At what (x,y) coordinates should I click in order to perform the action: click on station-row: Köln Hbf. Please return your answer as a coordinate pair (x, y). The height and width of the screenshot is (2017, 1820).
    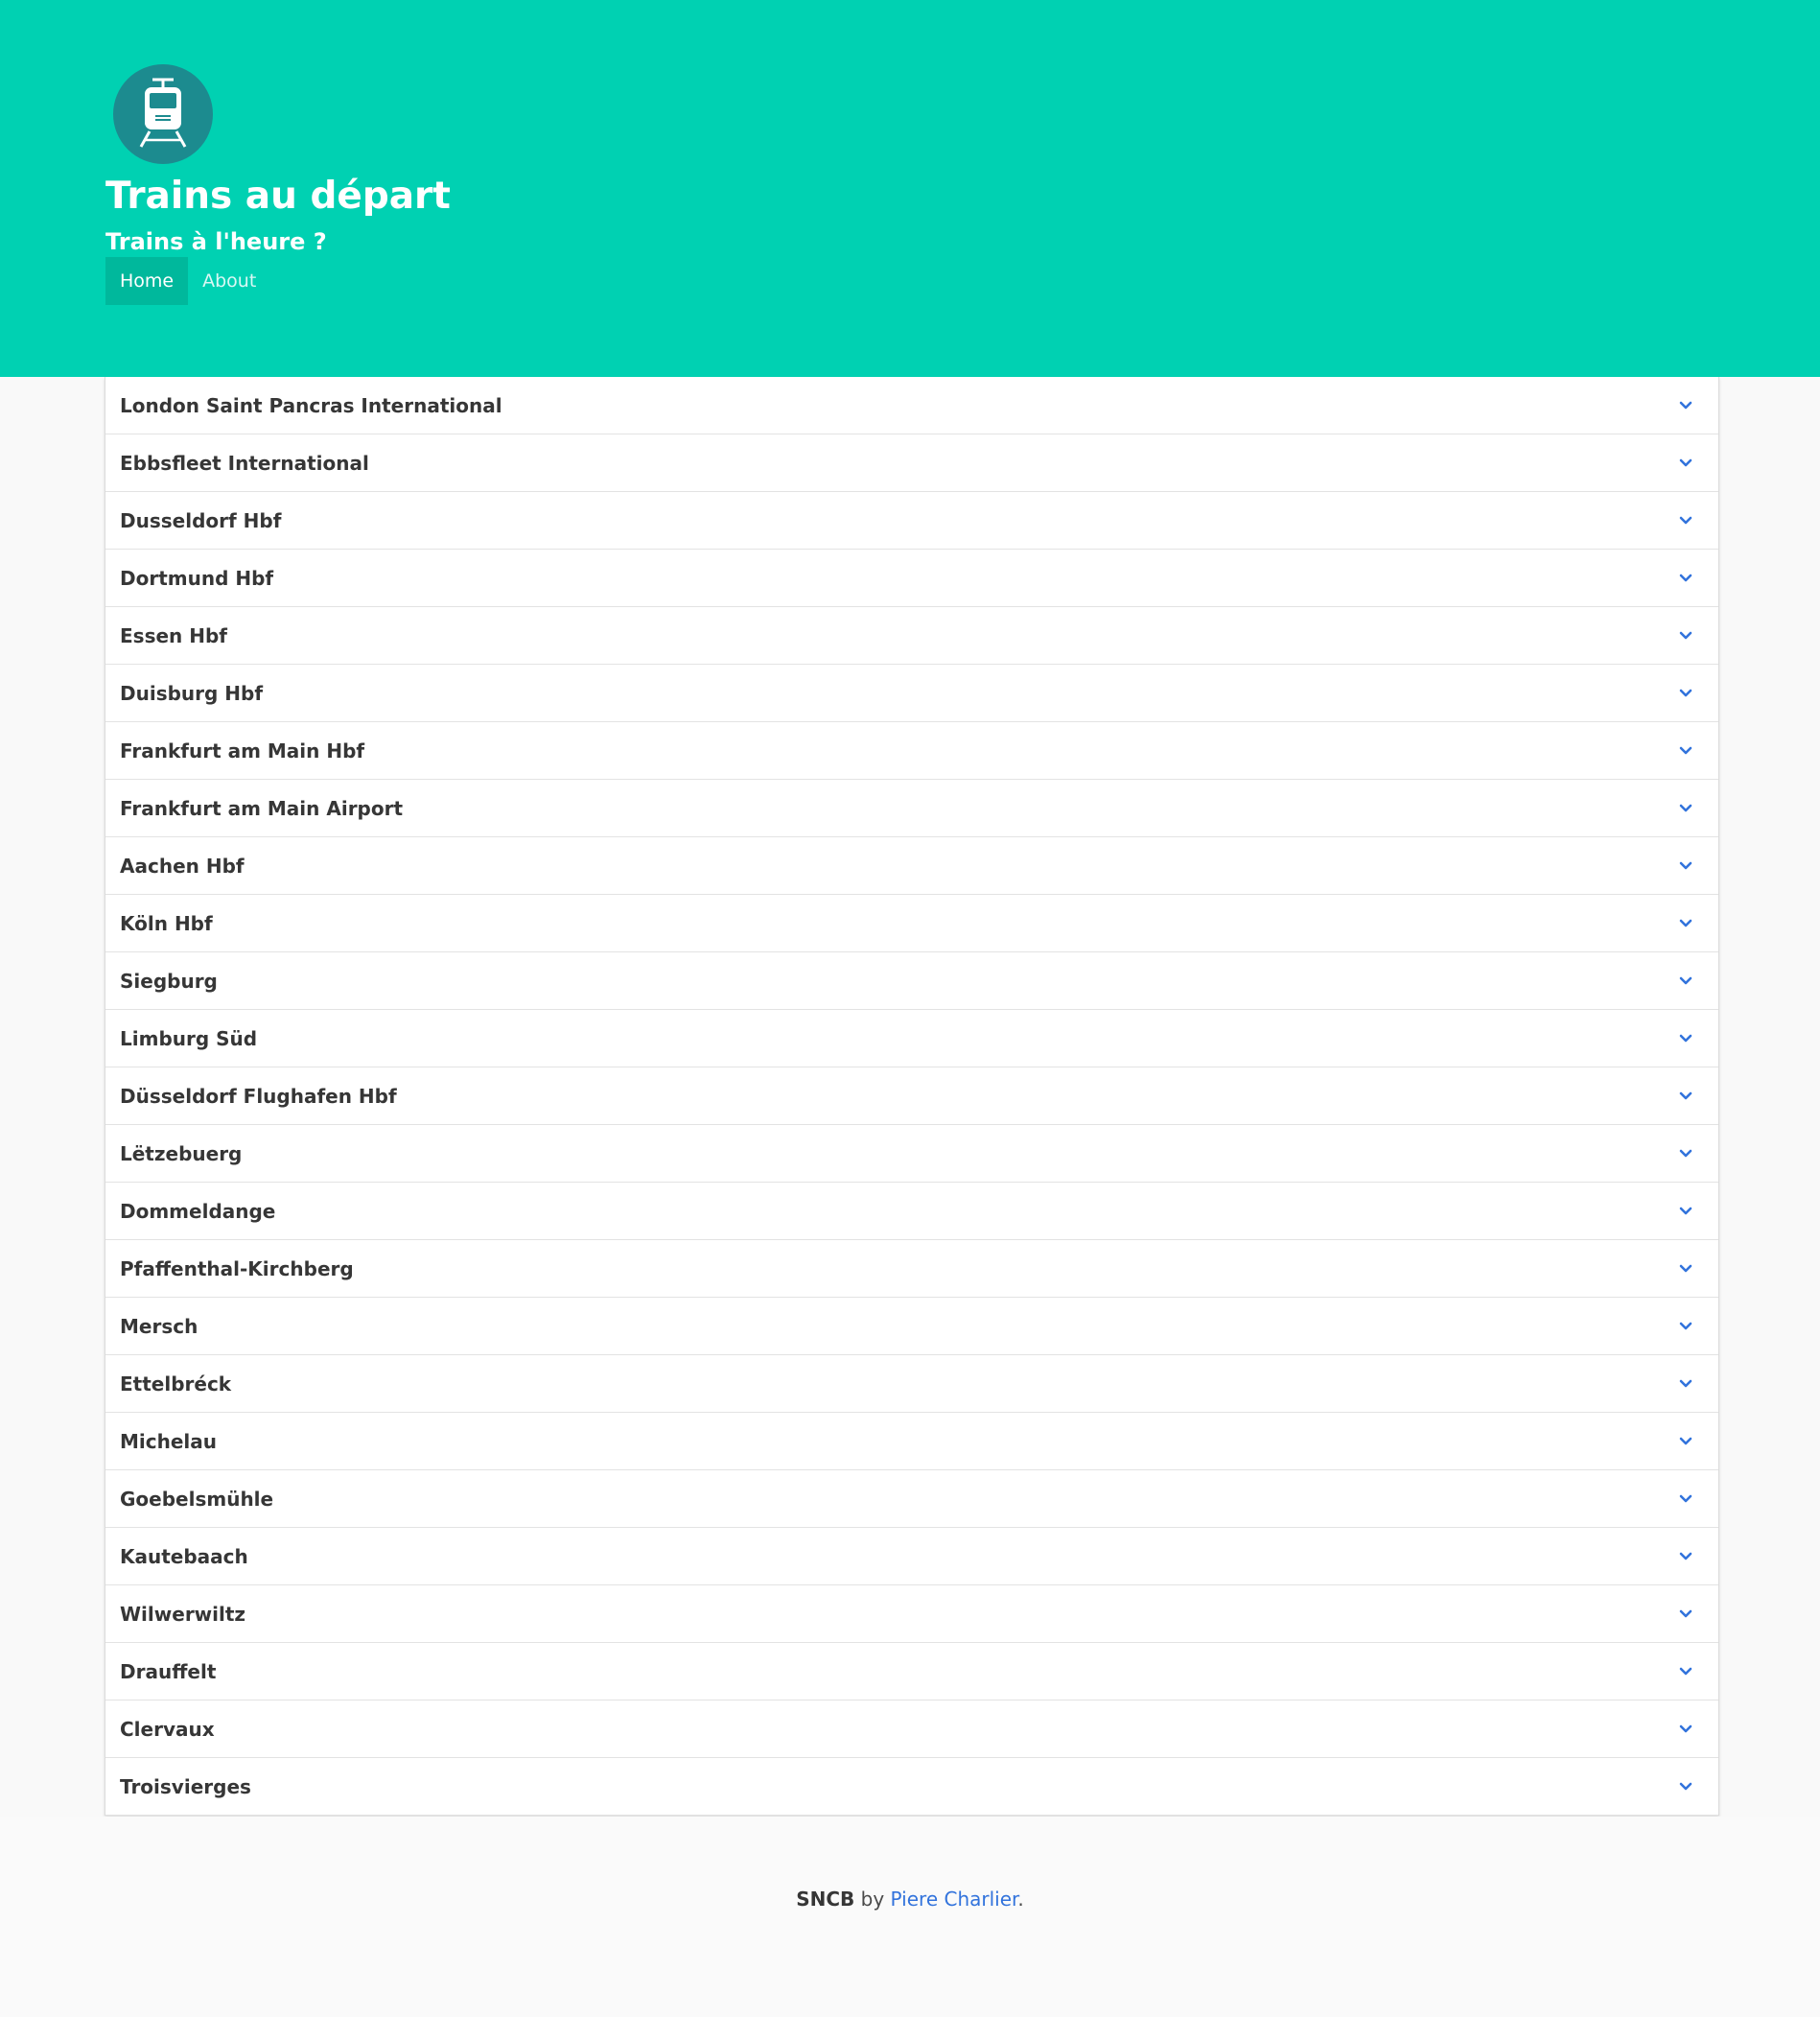
    Looking at the image, I should click on (911, 923).